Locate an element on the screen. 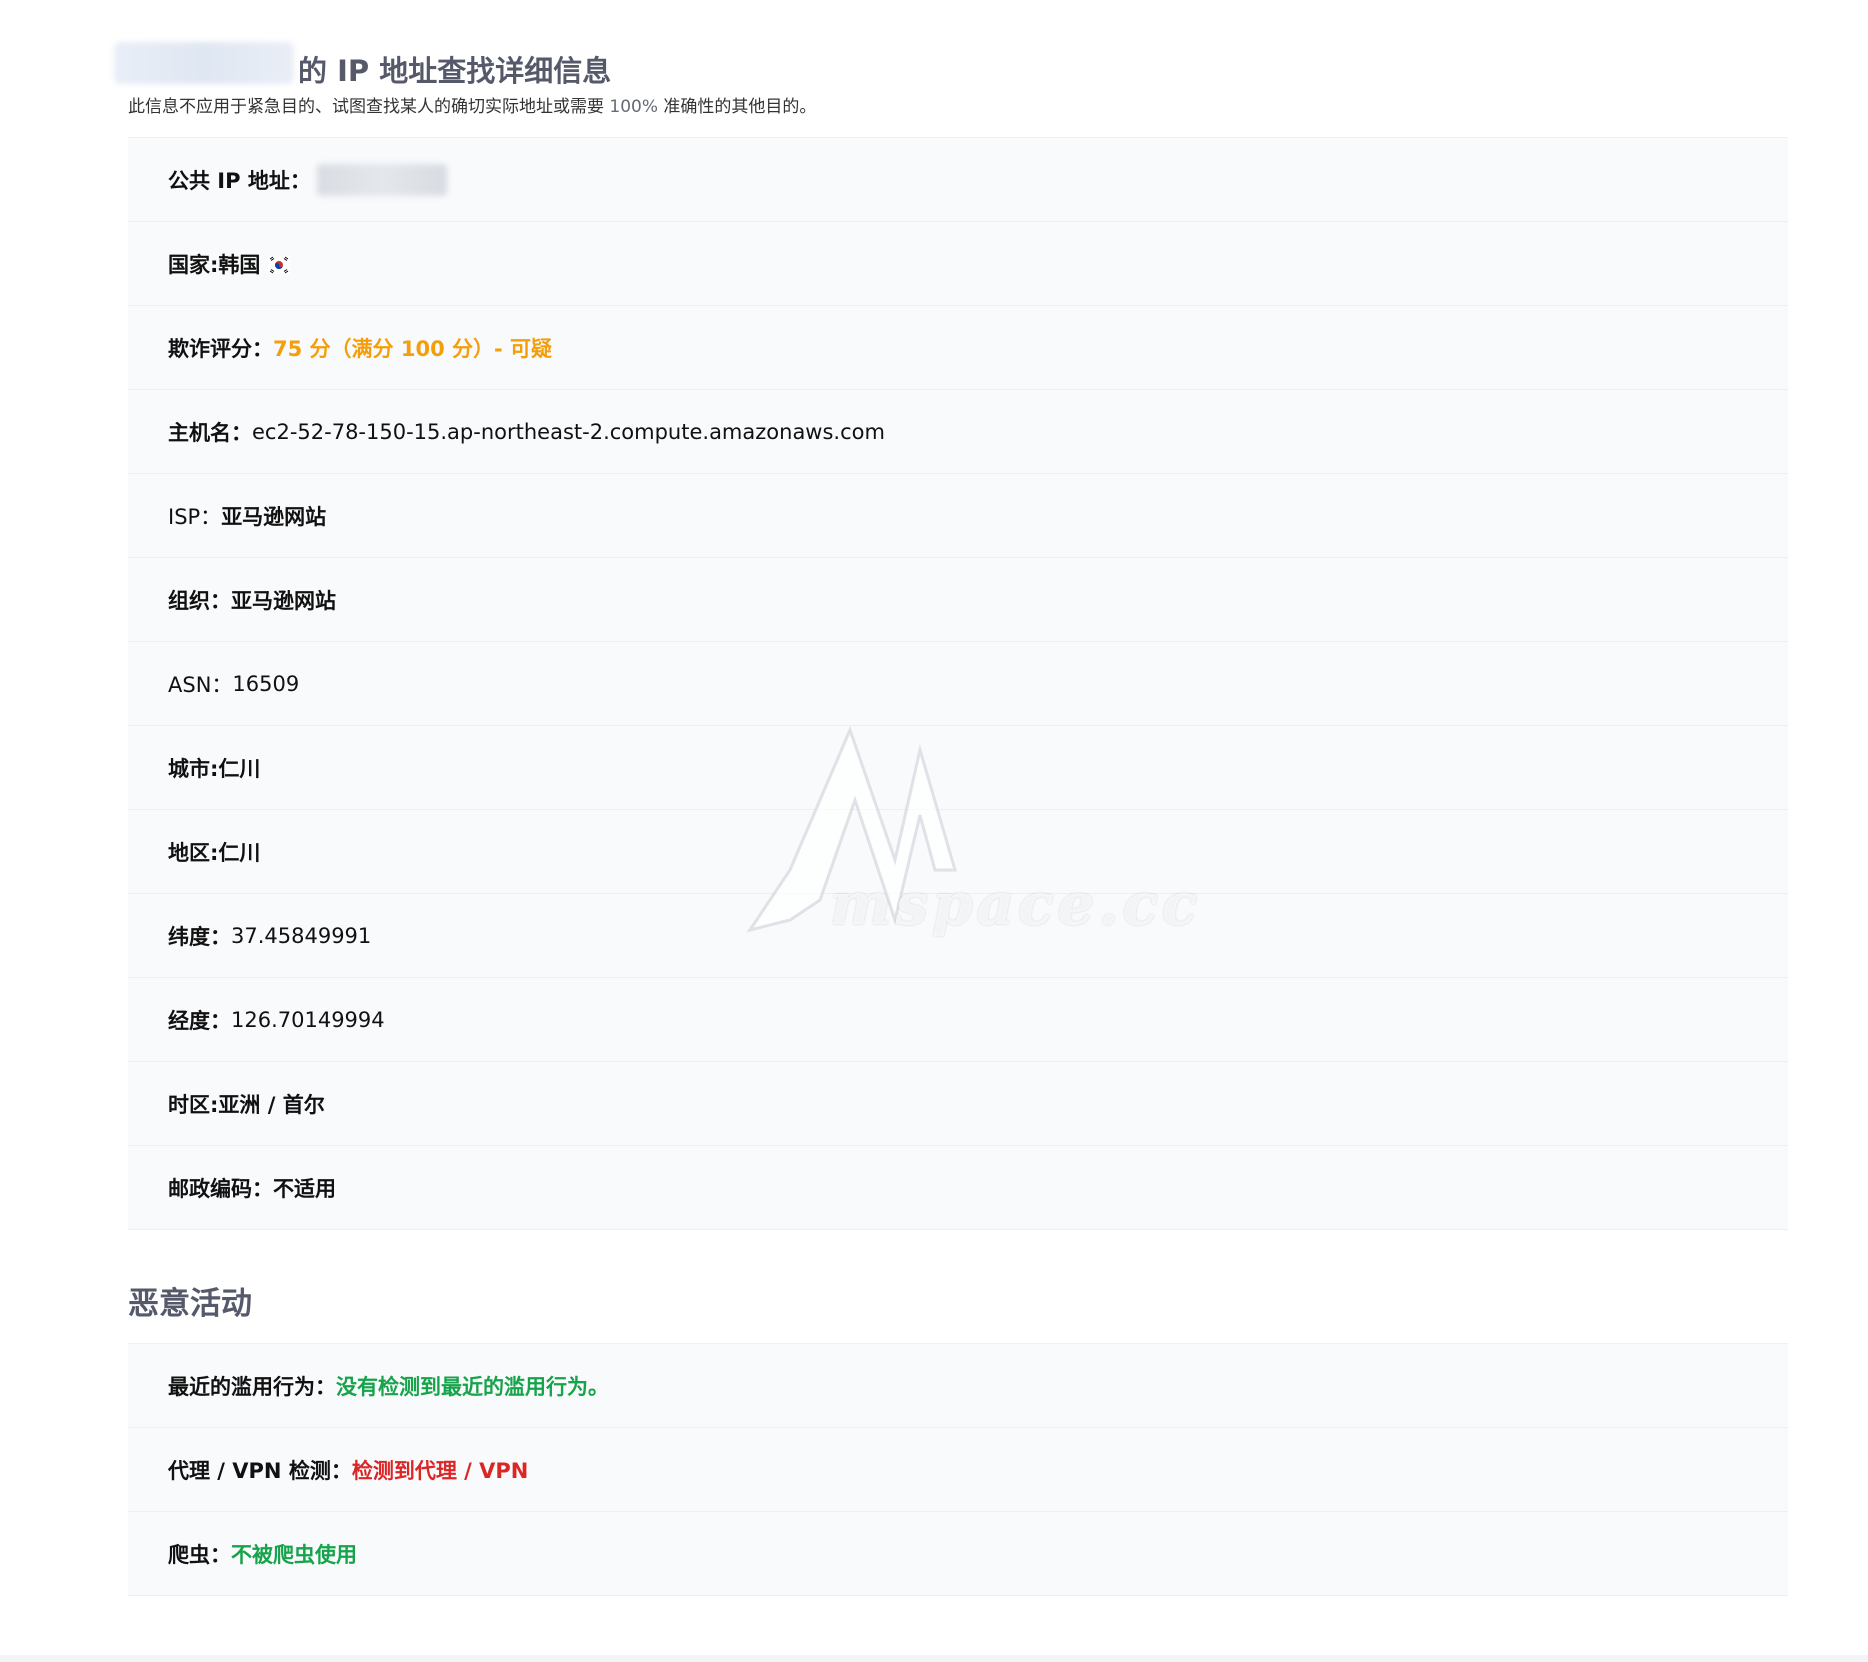  malicious-activity-title: 恶意活动 is located at coordinates (190, 1304).